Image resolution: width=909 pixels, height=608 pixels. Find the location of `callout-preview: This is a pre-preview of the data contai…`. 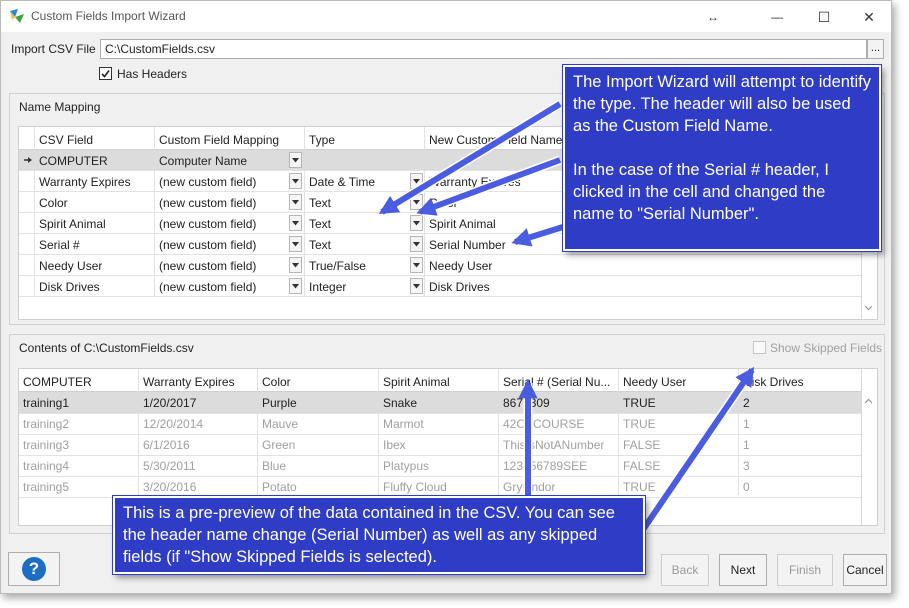

callout-preview: This is a pre-preview of the data contai… is located at coordinates (379, 535).